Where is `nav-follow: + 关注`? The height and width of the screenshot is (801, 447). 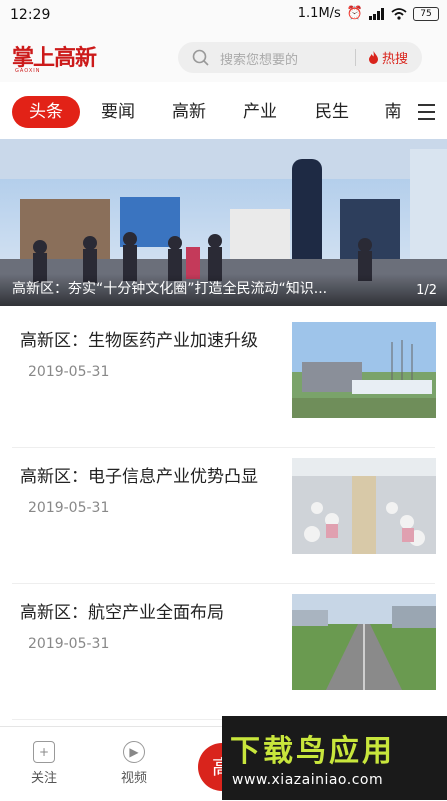
nav-follow: + 关注 is located at coordinates (44, 763).